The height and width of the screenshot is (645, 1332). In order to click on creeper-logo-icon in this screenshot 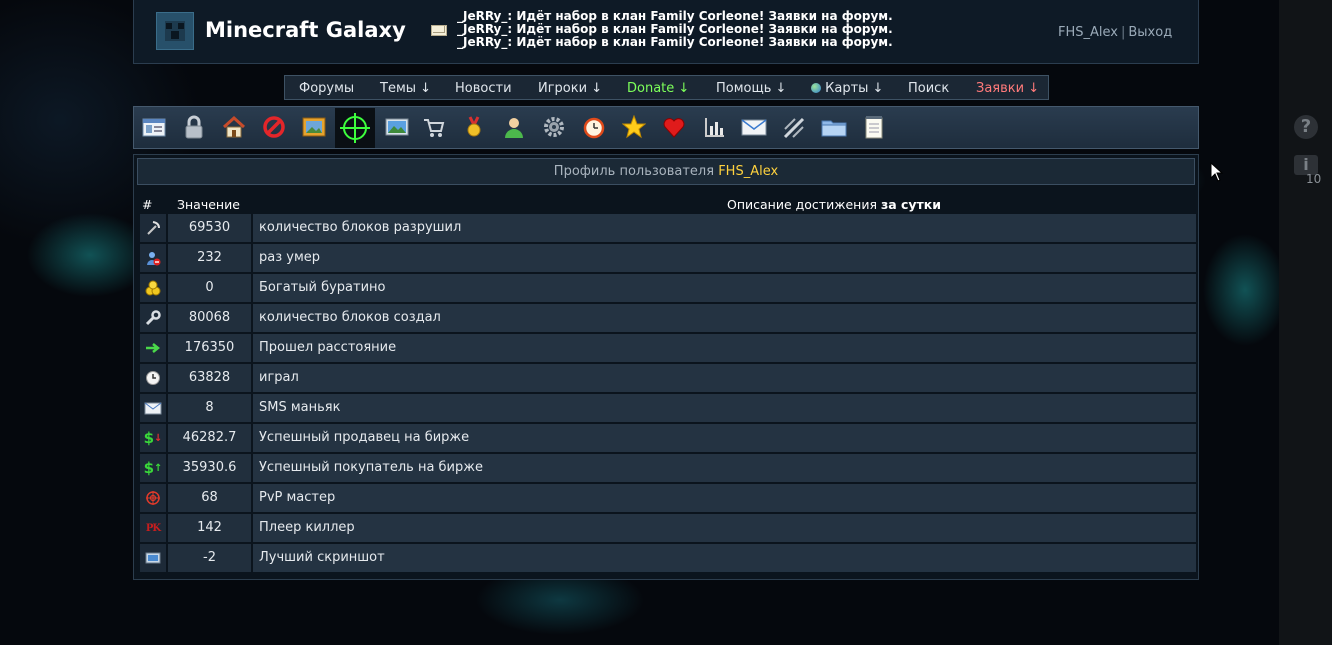, I will do `click(175, 31)`.